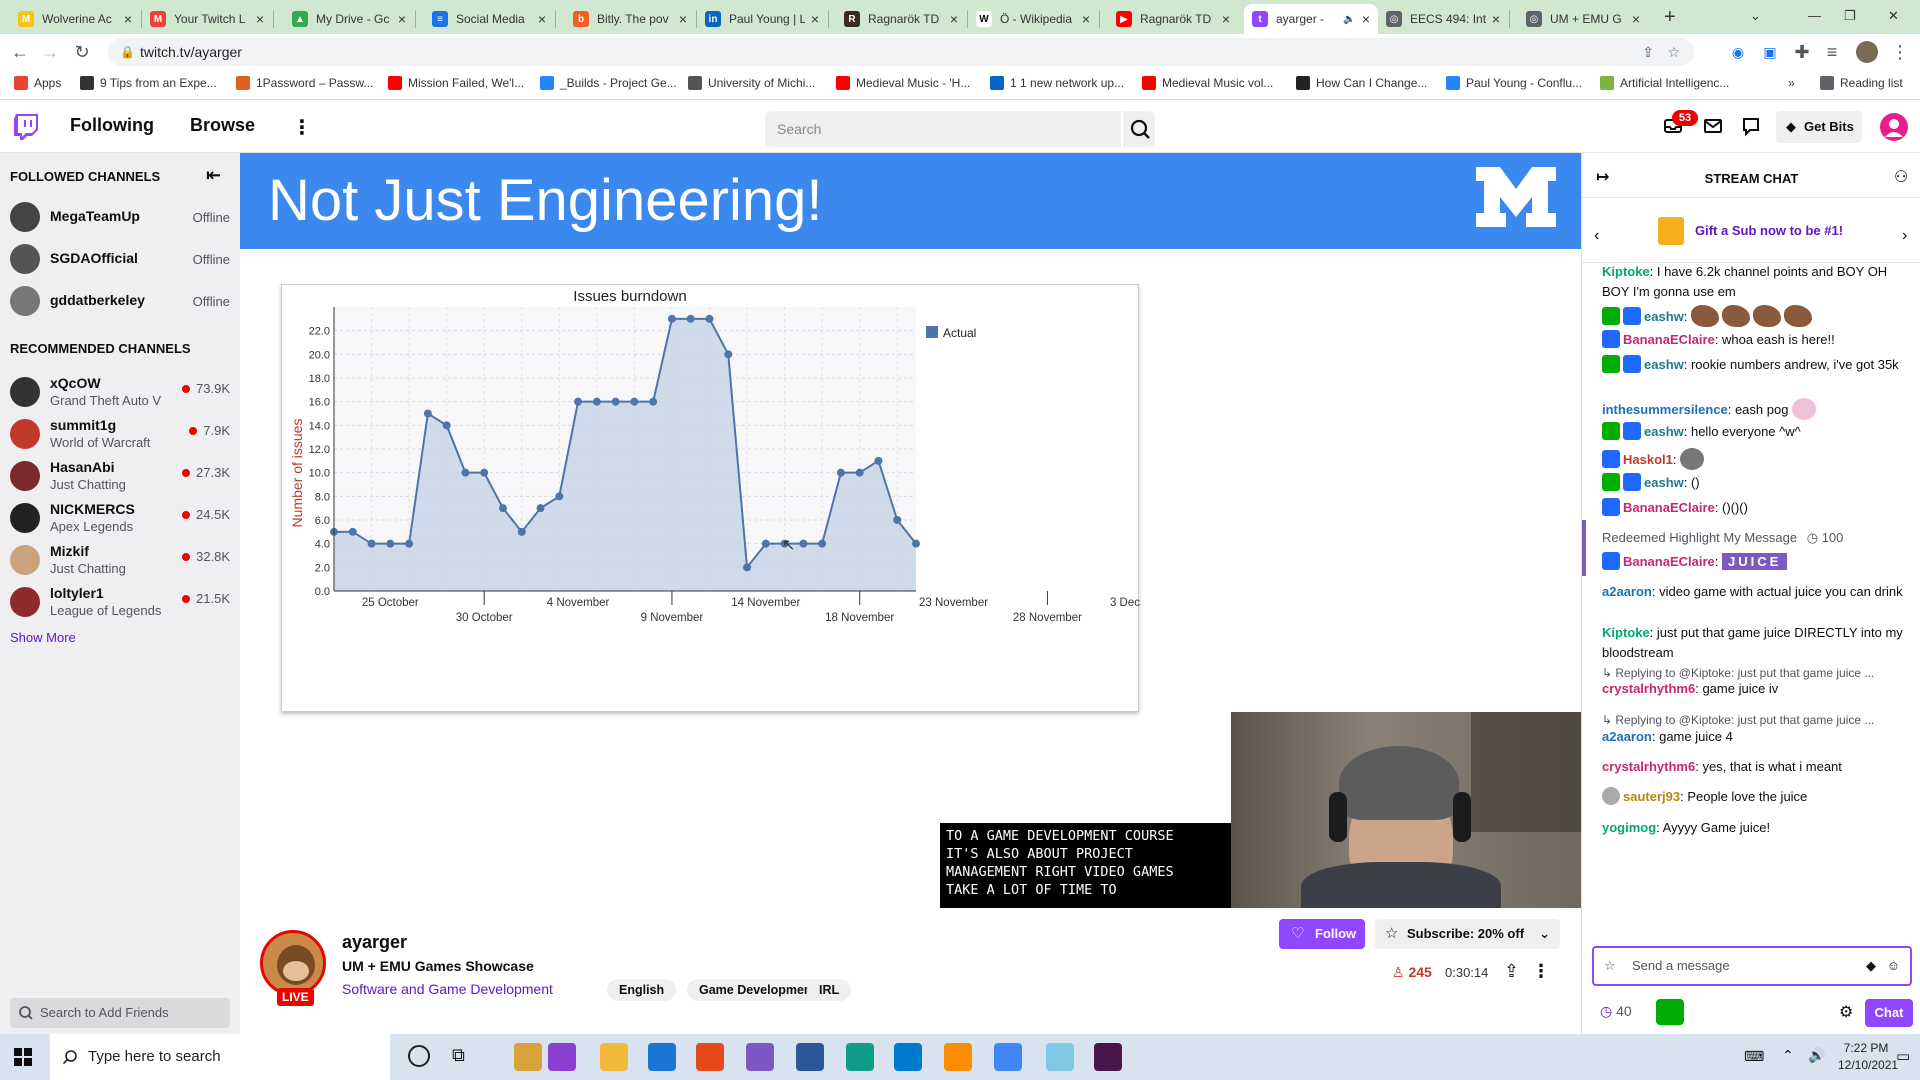 Image resolution: width=1920 pixels, height=1080 pixels. I want to click on menu-icon: ⋮, so click(1900, 52).